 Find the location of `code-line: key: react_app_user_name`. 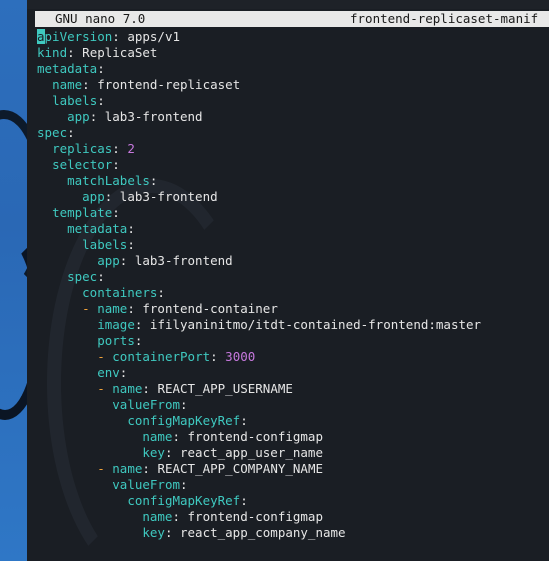

code-line: key: react_app_user_name is located at coordinates (232, 452).